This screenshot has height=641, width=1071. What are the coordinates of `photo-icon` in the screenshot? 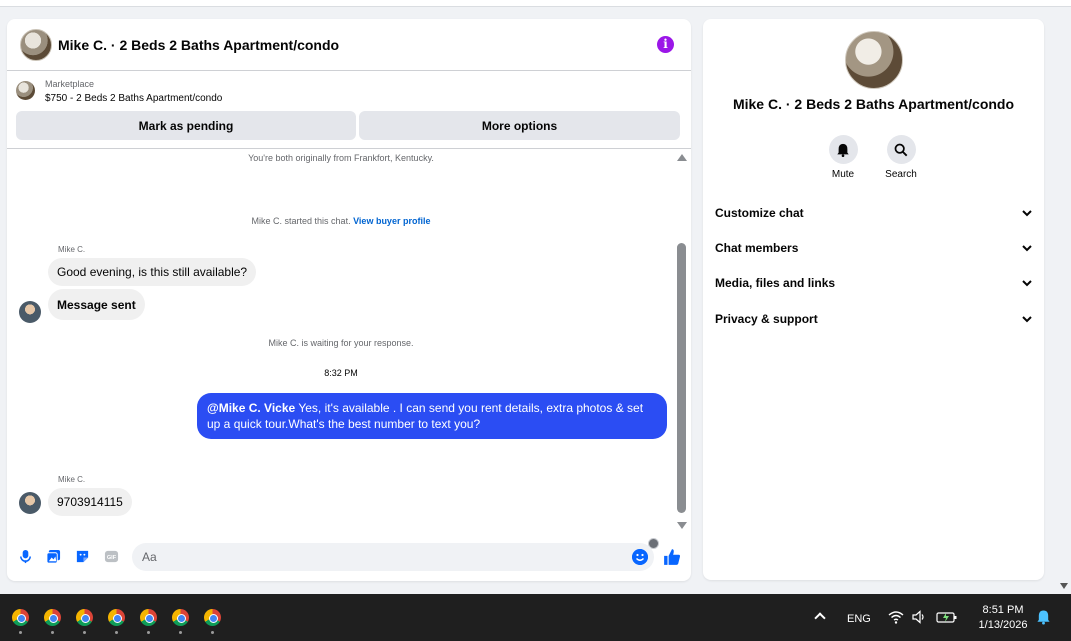 It's located at (53, 556).